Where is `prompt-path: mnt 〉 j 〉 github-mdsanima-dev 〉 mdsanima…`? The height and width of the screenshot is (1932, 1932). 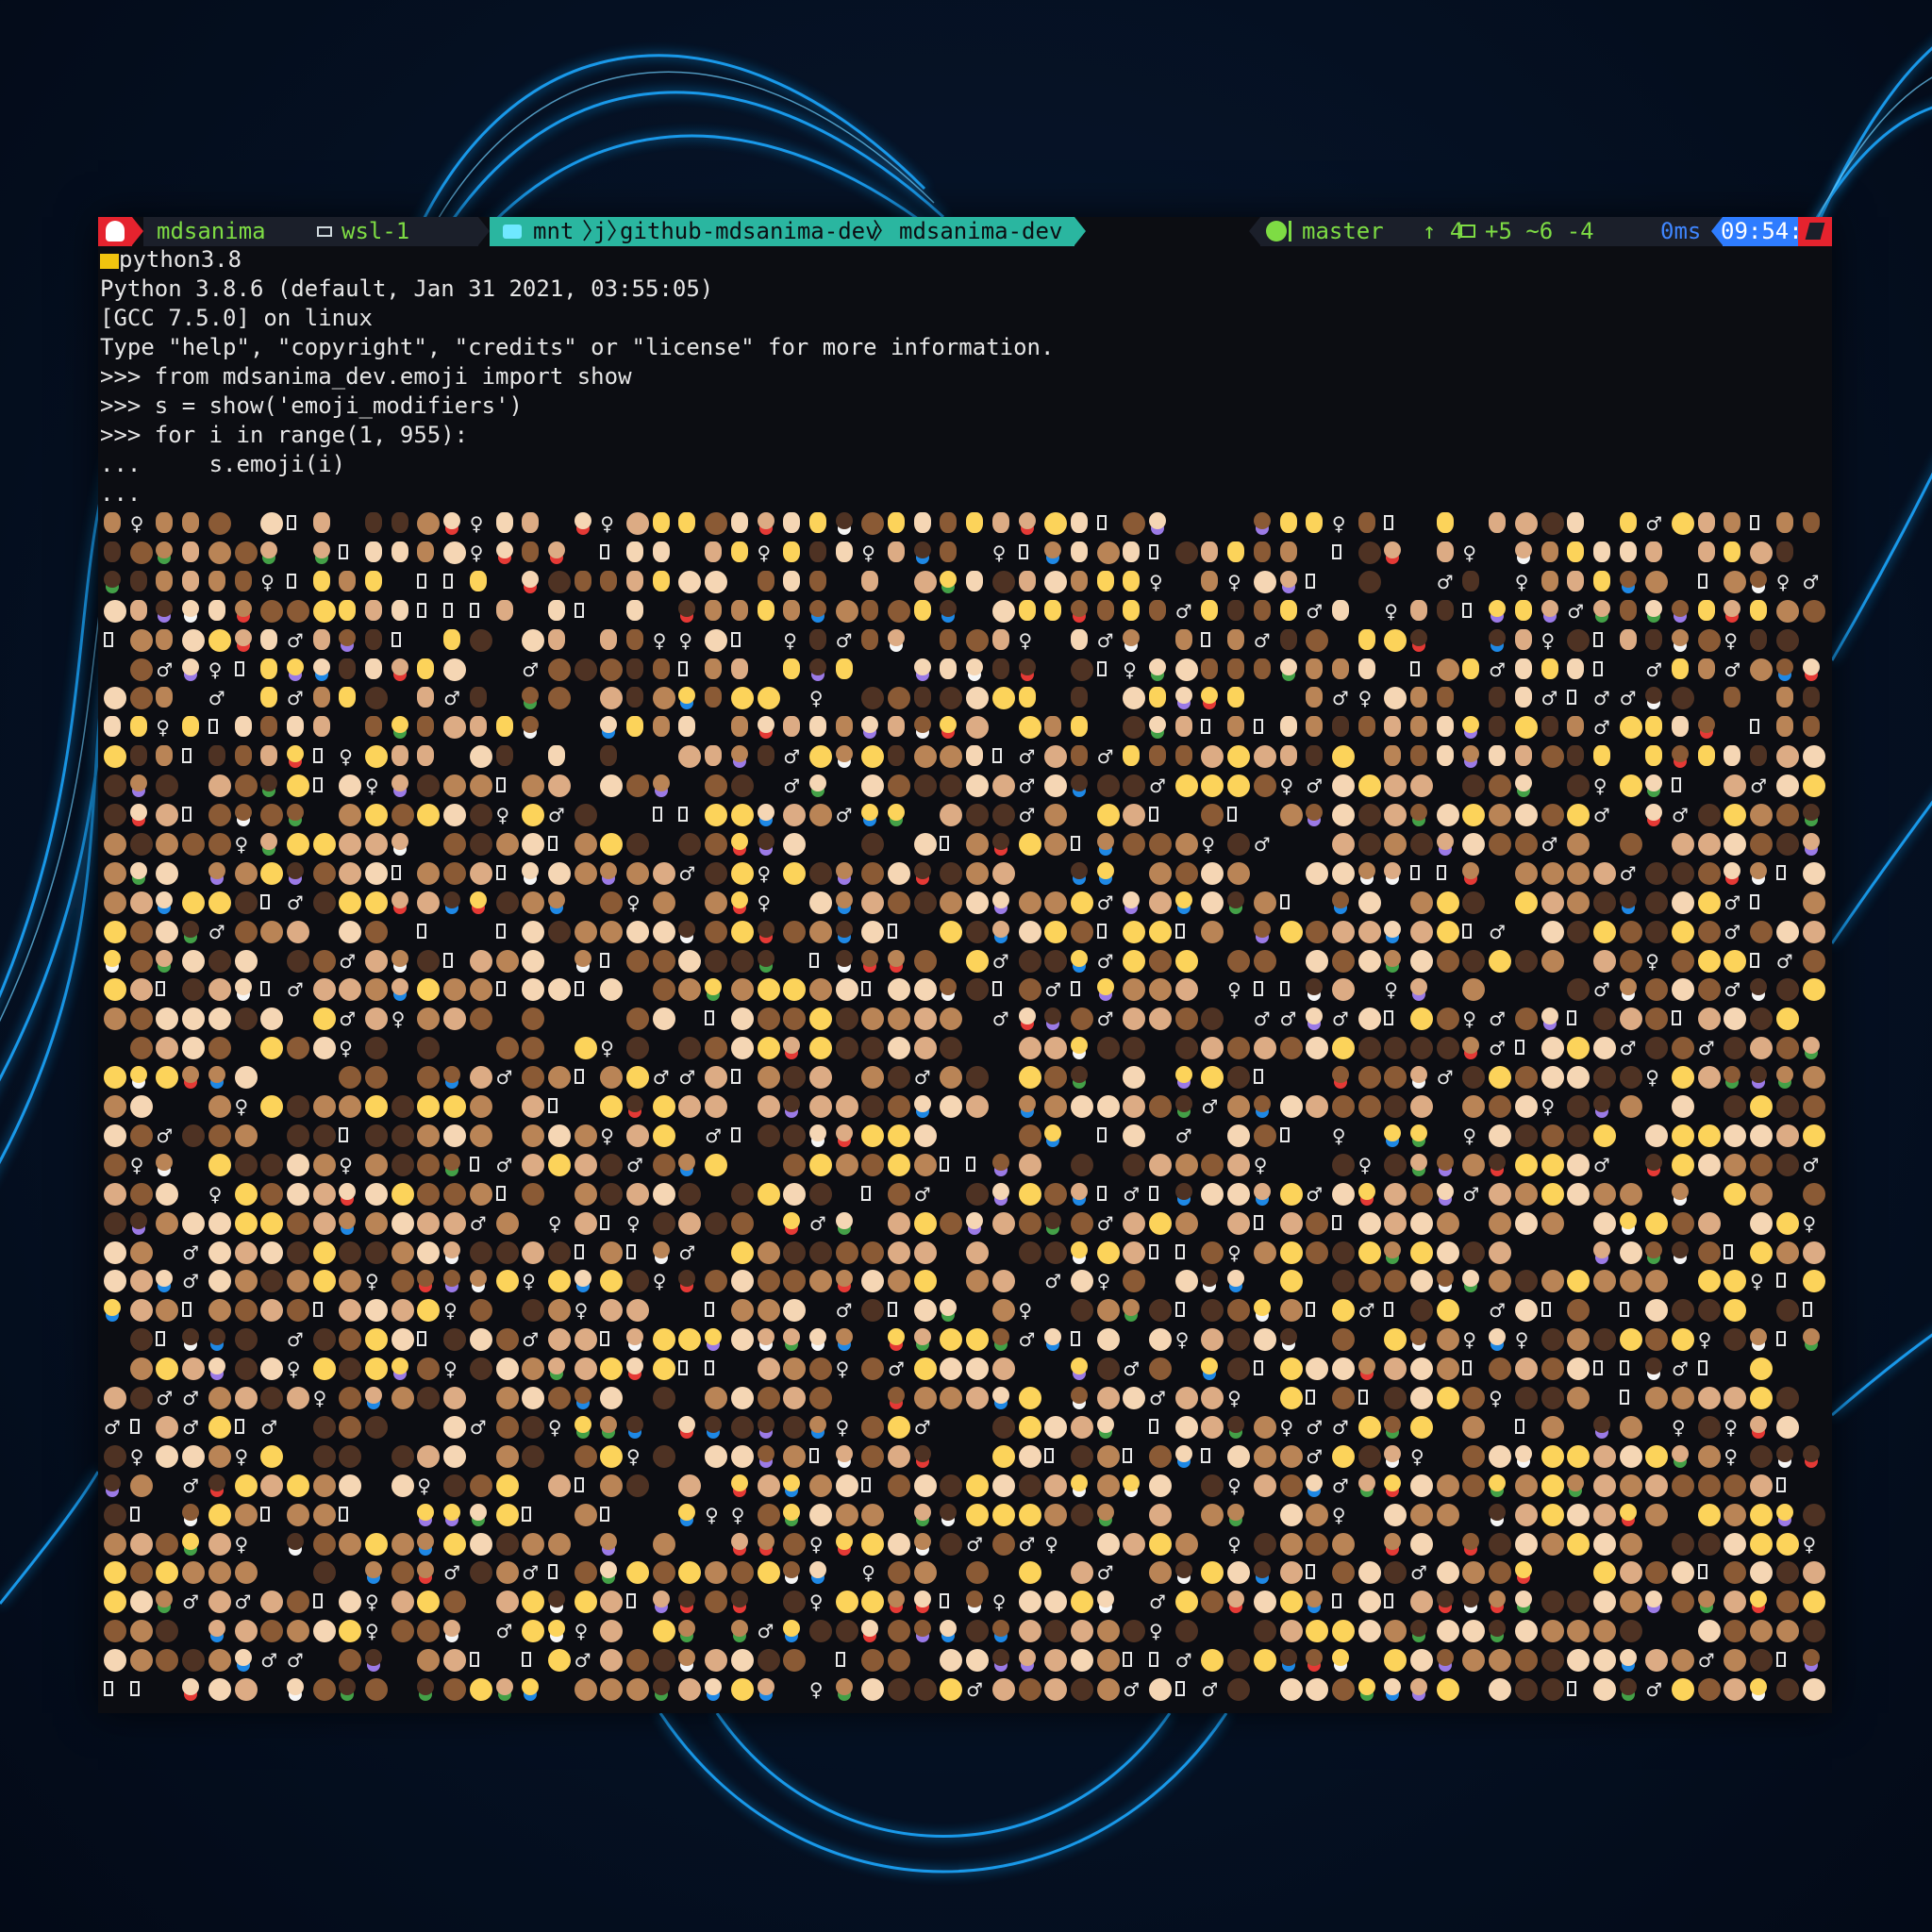
prompt-path: mnt 〉 j 〉 github-mdsanima-dev 〉 mdsanima… is located at coordinates (782, 232).